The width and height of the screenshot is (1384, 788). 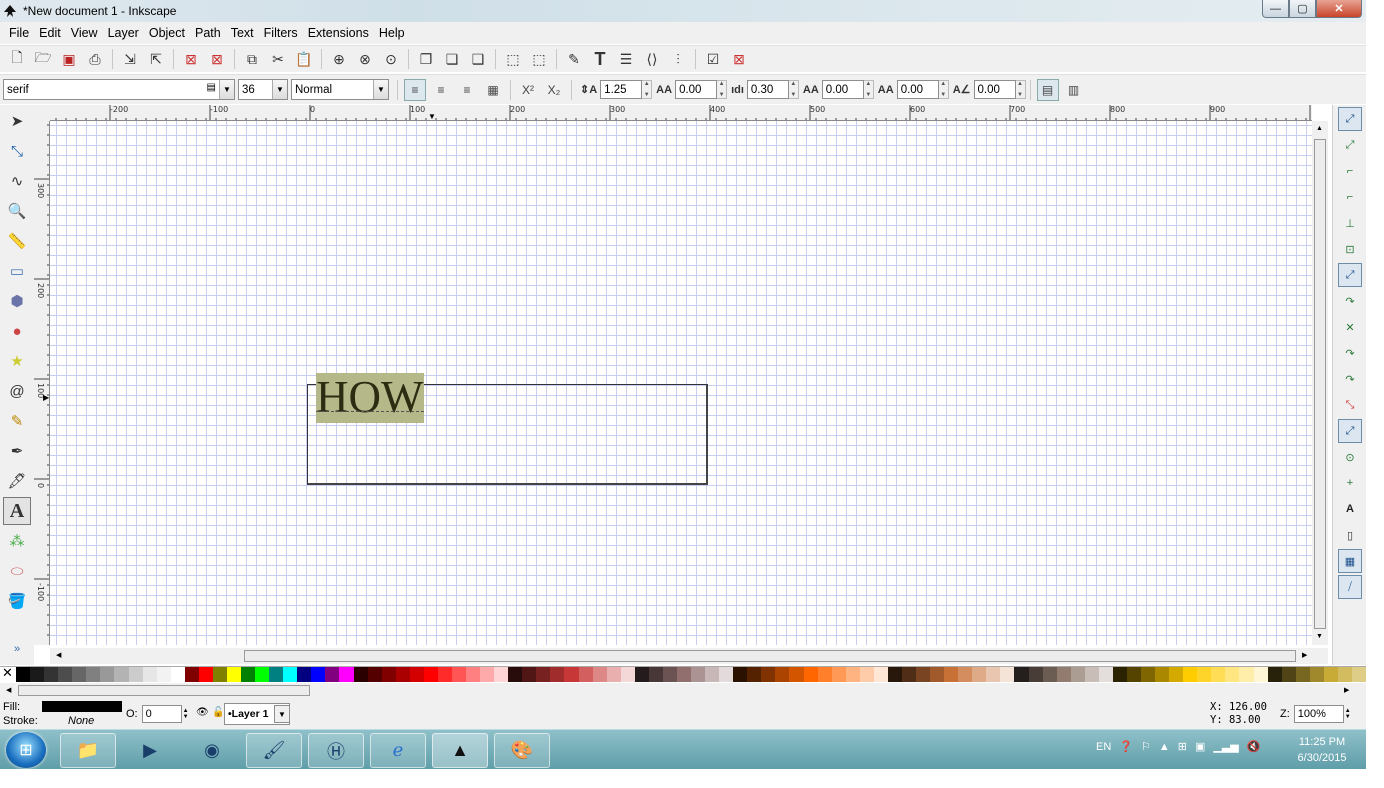 What do you see at coordinates (1350, 145) in the screenshot?
I see `snap-bbox-icon: ⤢` at bounding box center [1350, 145].